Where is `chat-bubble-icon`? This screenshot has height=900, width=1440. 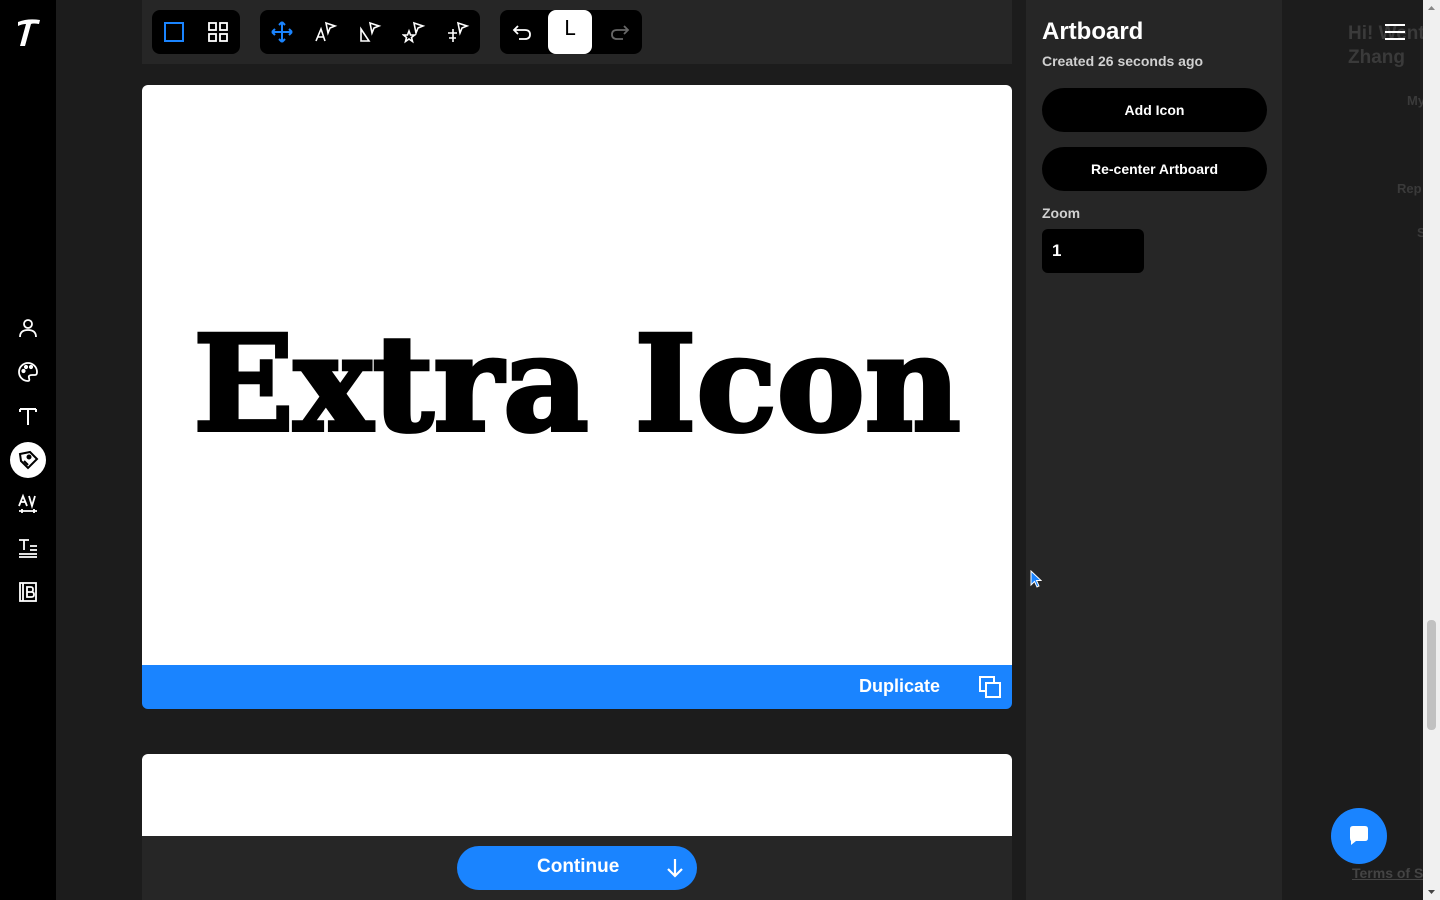
chat-bubble-icon is located at coordinates (1359, 835).